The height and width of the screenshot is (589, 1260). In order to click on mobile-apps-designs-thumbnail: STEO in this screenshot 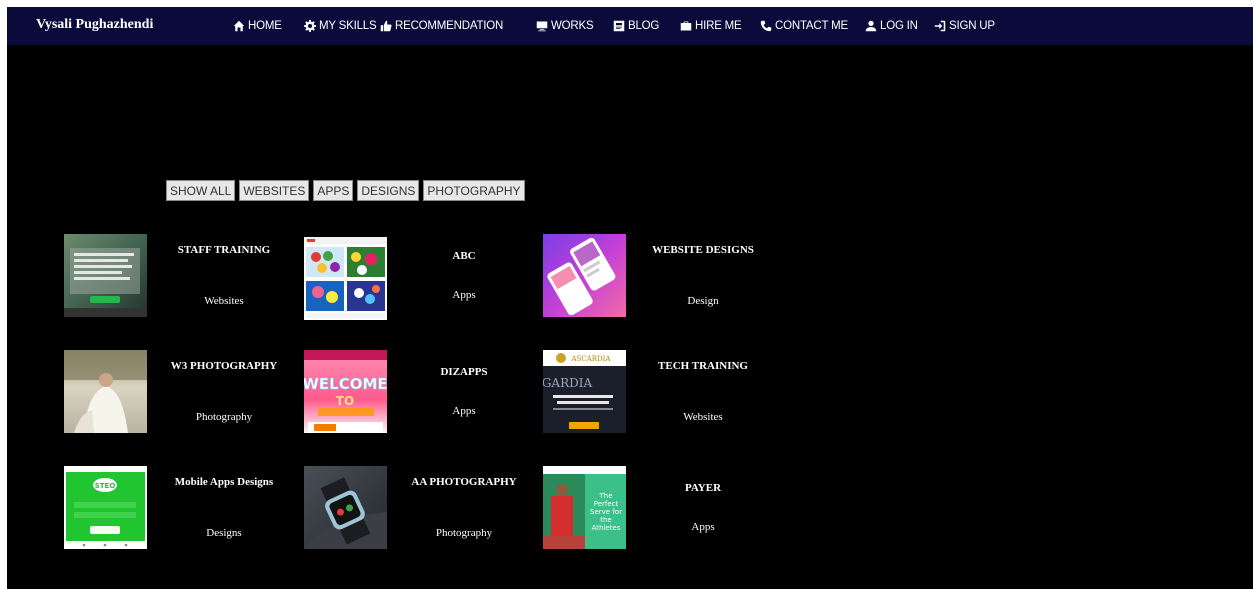, I will do `click(105, 507)`.